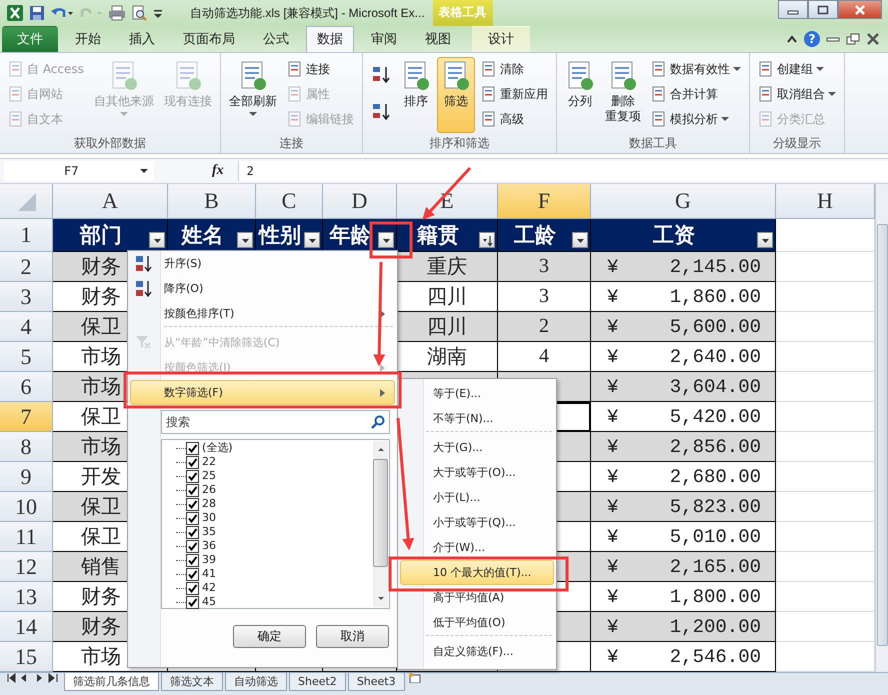 Image resolution: width=888 pixels, height=695 pixels. What do you see at coordinates (26, 447) in the screenshot?
I see `row-header: 8` at bounding box center [26, 447].